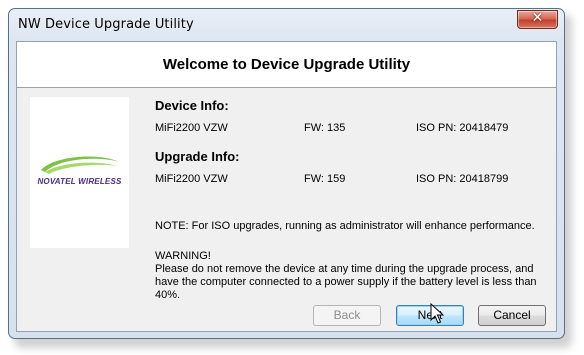 The width and height of the screenshot is (584, 355). I want to click on upgrade-info-fw: FW: 159, so click(325, 179).